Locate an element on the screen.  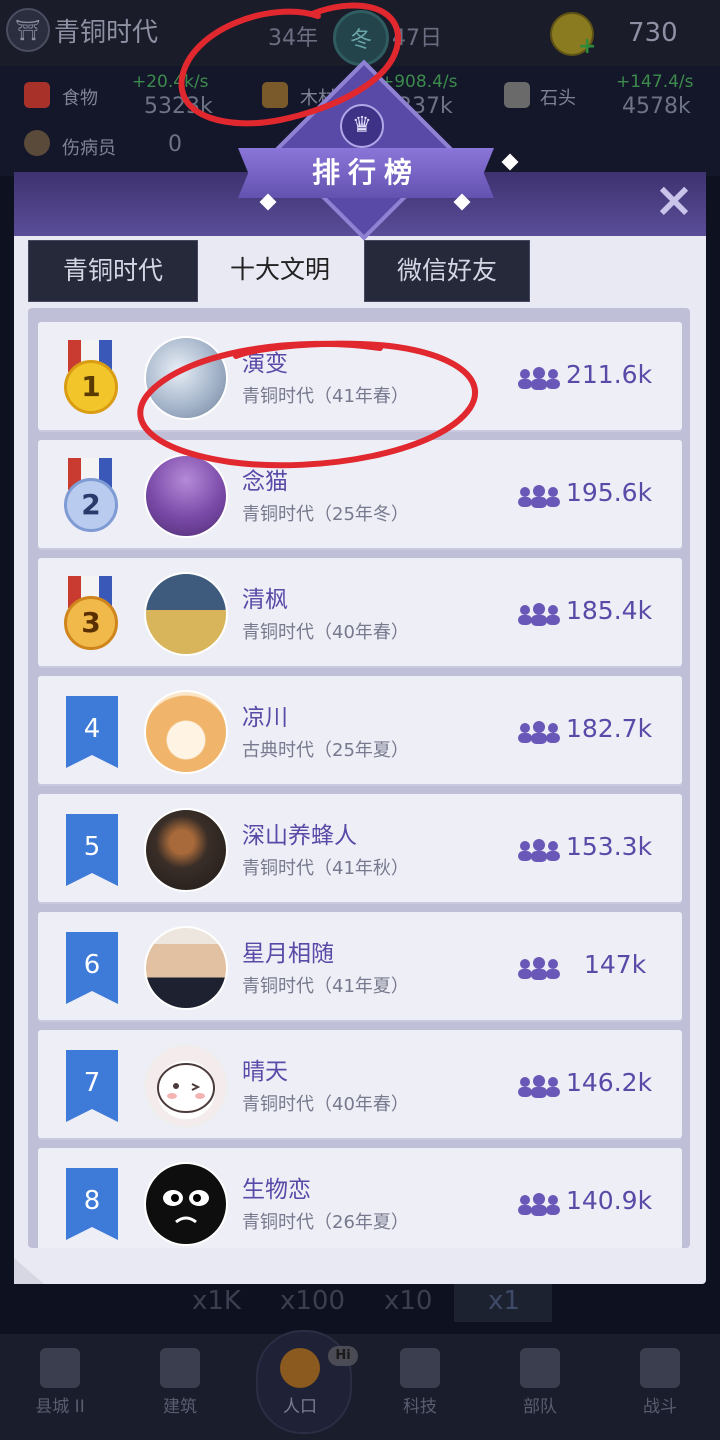
era-title: 青铜时代 is located at coordinates (106, 33).